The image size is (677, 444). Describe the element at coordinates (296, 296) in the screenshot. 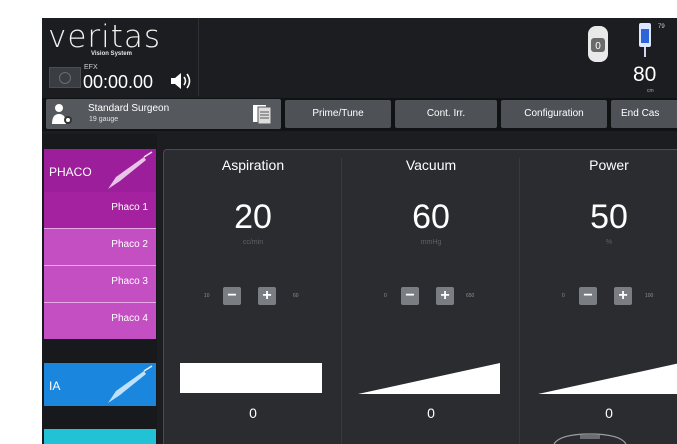

I see `aspiration-max: 60` at that location.